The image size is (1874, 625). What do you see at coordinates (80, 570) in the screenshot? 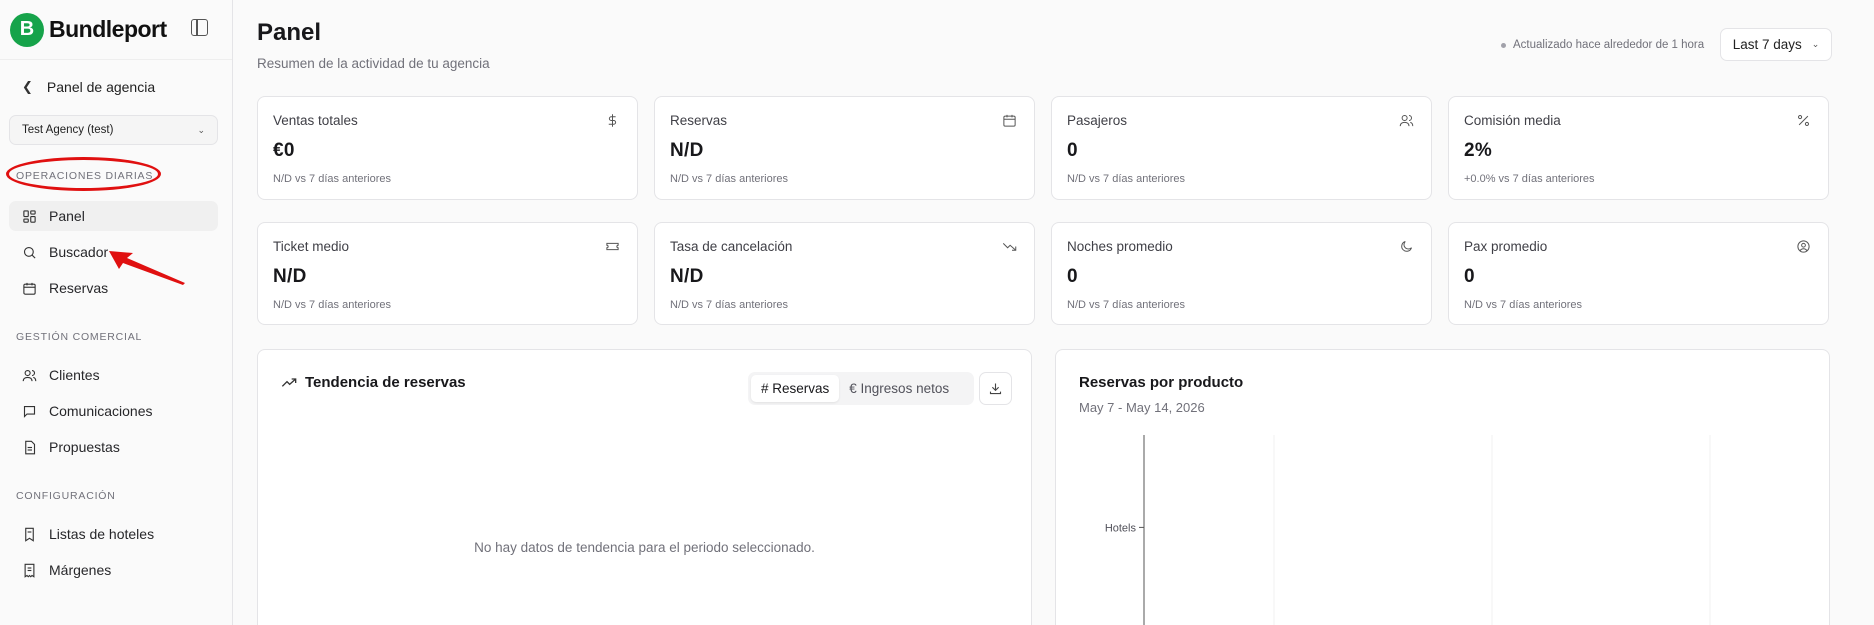
I see `sidebar-item-label: Márgenes` at bounding box center [80, 570].